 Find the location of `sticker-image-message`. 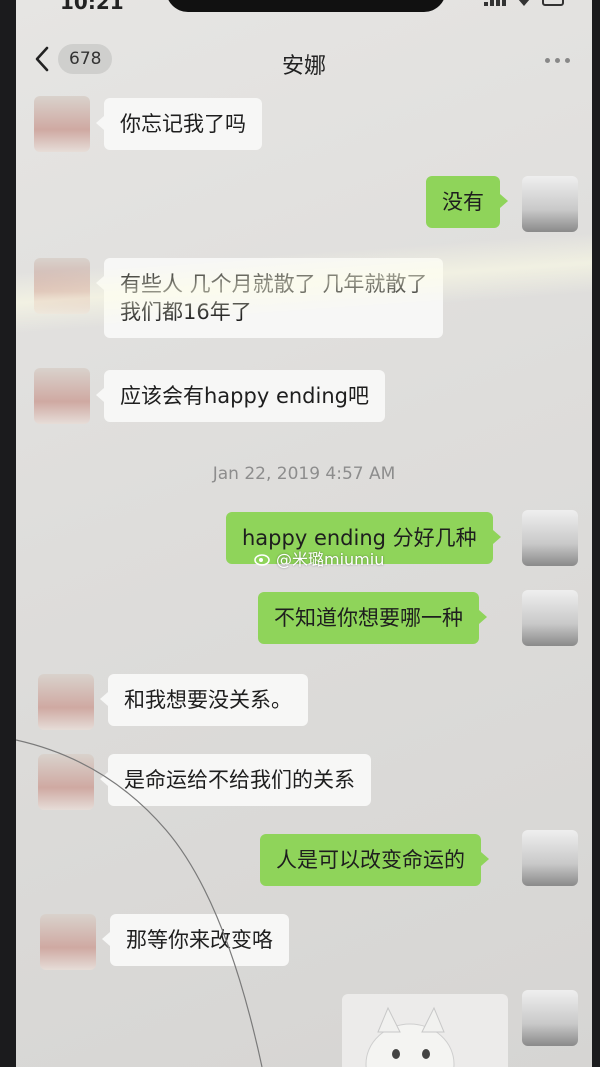

sticker-image-message is located at coordinates (425, 1030).